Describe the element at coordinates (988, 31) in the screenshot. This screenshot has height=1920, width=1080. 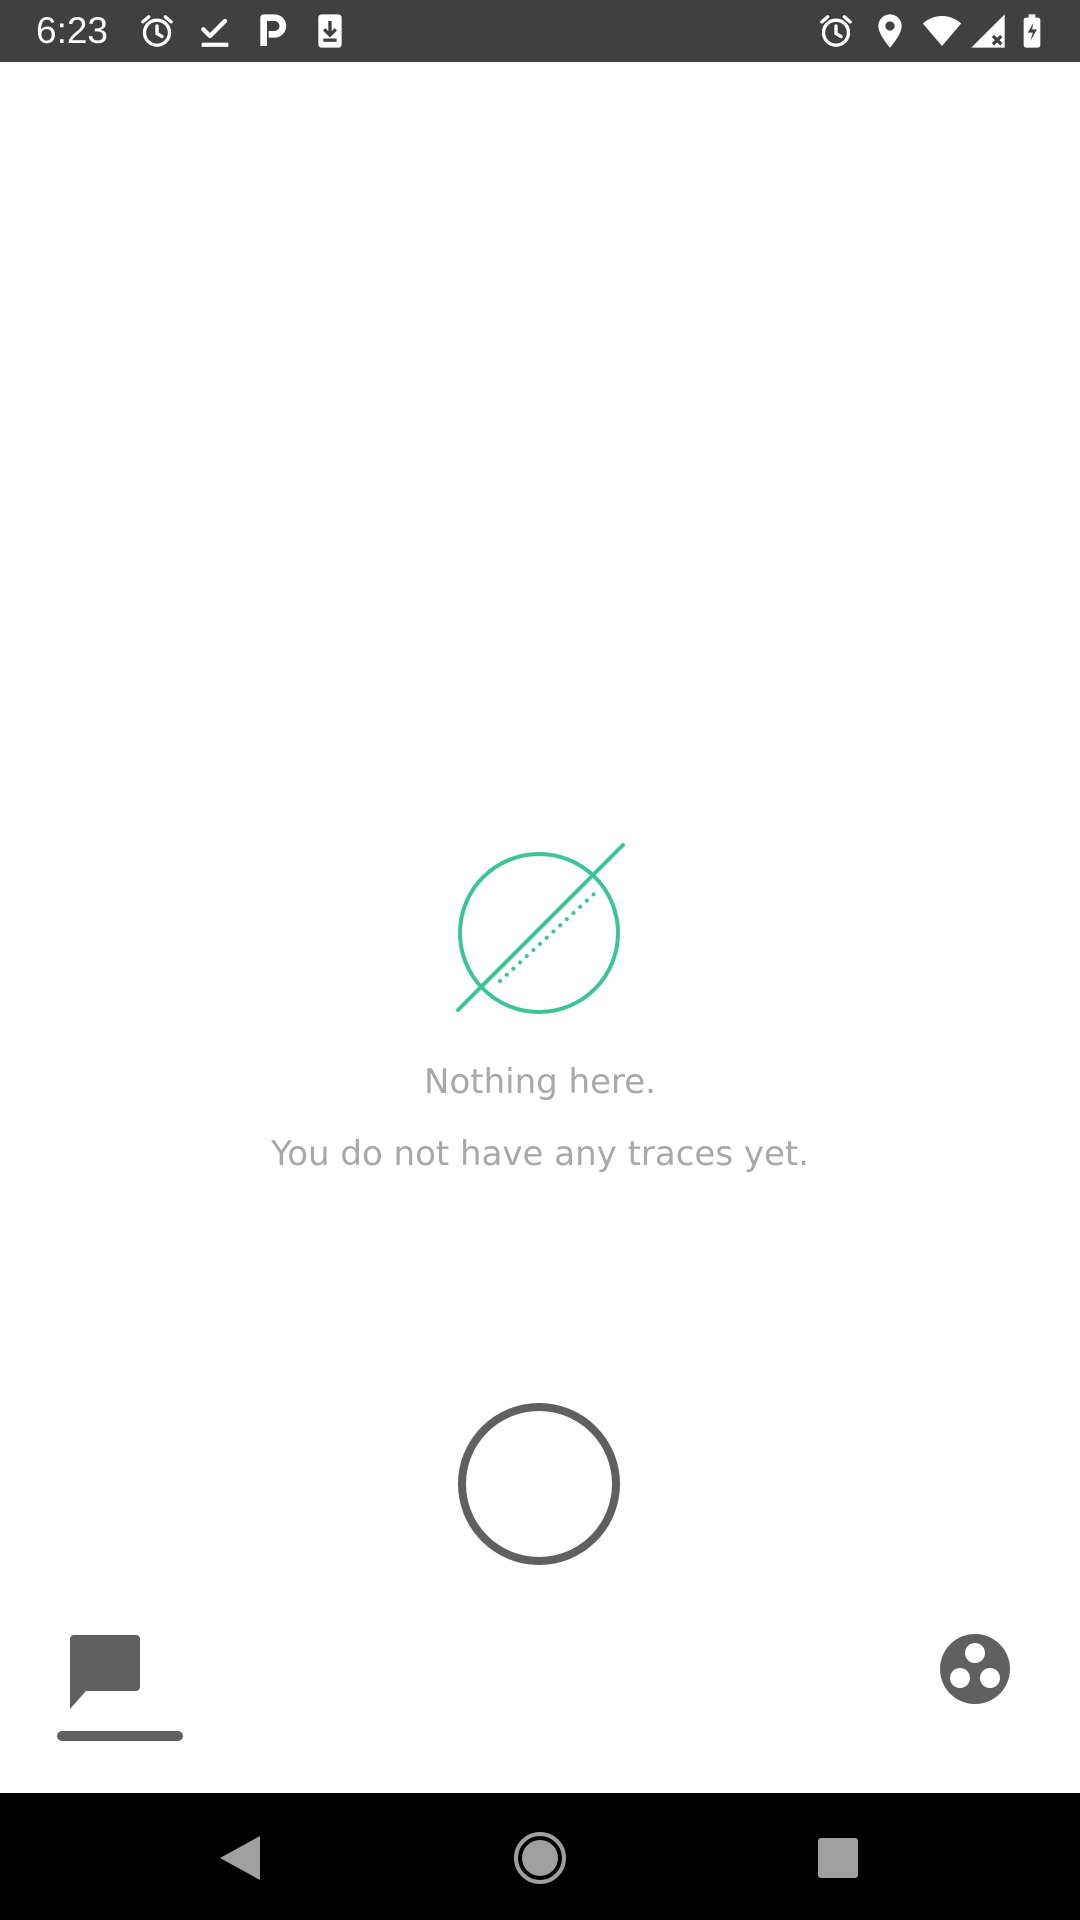
I see `signal-icon` at that location.